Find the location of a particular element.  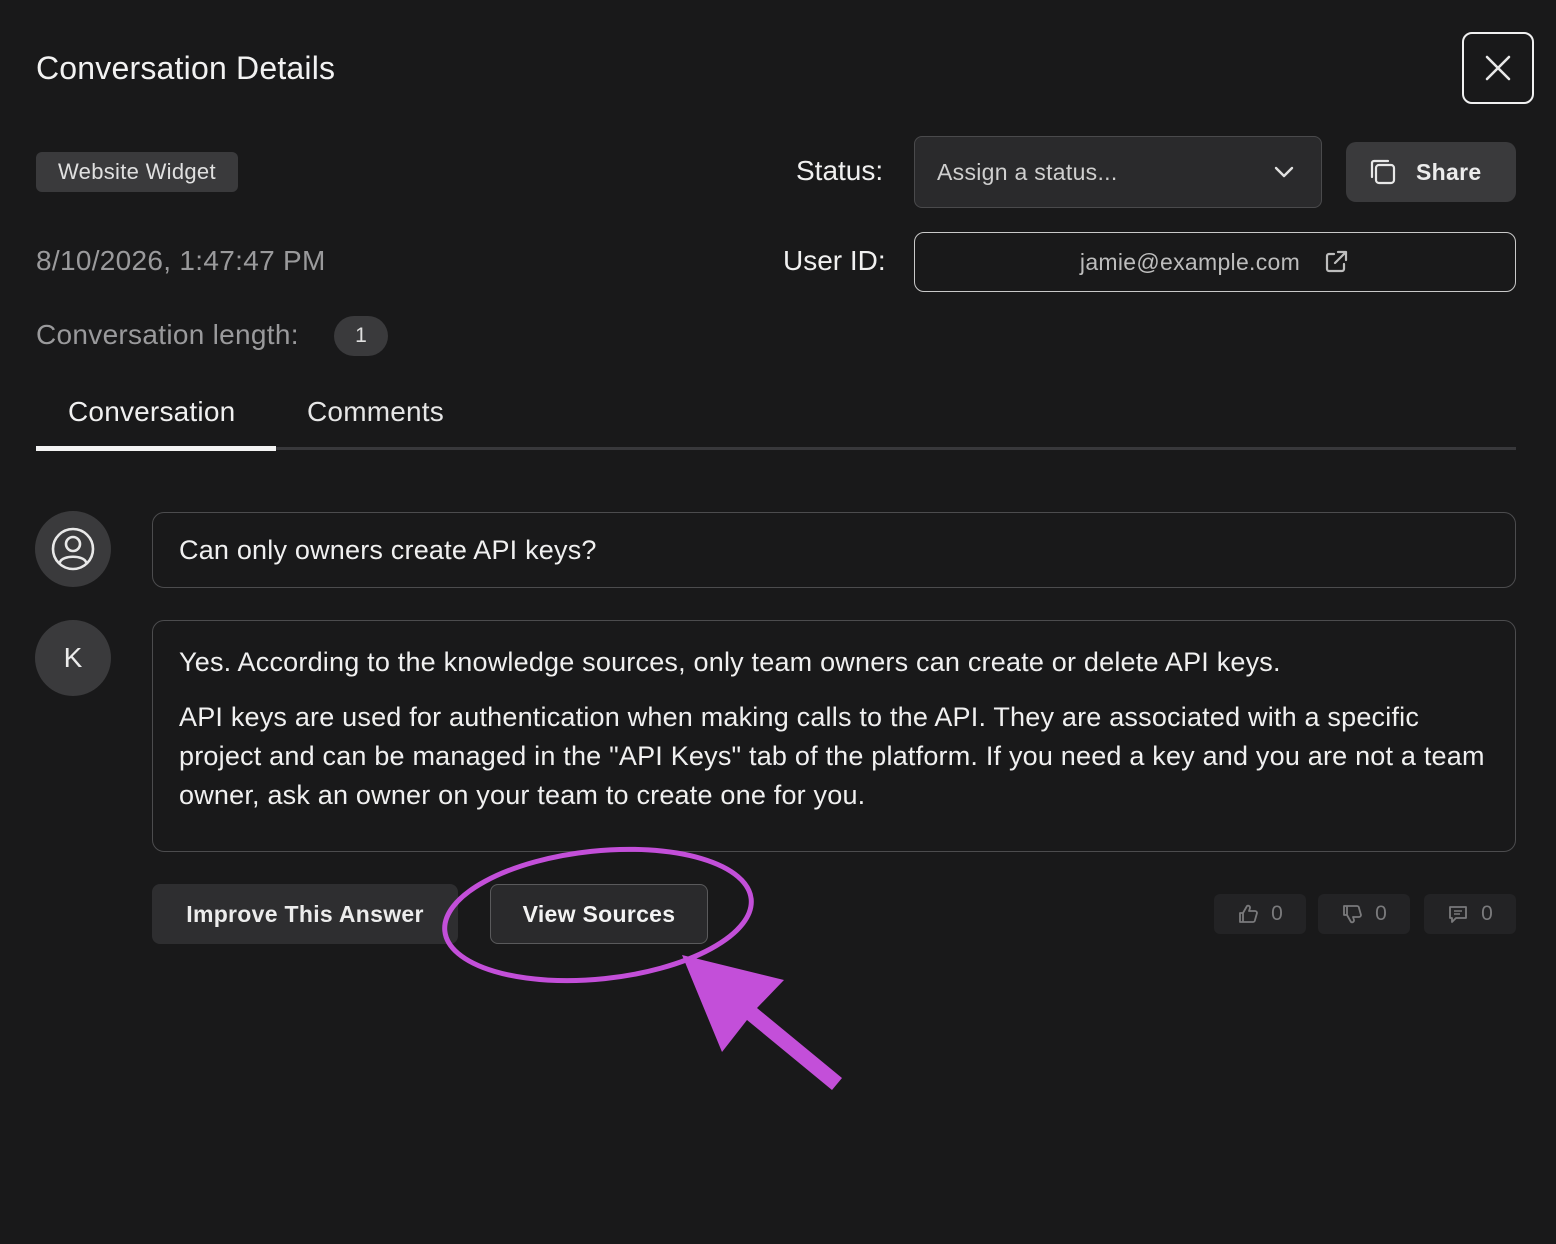

thumbs-up-count: 0 is located at coordinates (1277, 913).